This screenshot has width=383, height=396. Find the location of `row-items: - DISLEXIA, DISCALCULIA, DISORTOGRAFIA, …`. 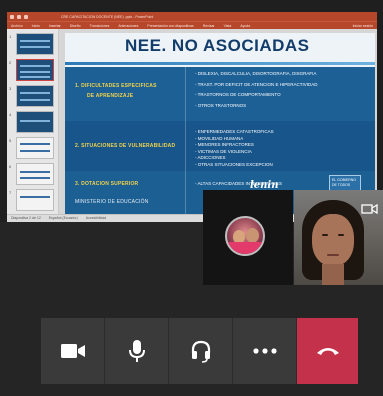

row-items: - DISLEXIA, DISCALCULIA, DISORTOGRAFIA, … is located at coordinates (256, 89).